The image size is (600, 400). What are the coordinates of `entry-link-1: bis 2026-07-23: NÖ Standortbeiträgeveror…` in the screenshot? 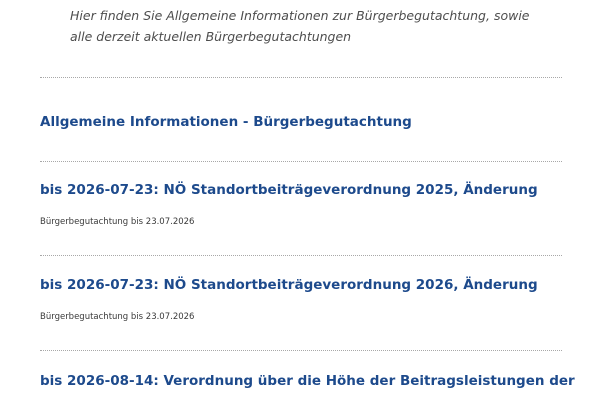 It's located at (310, 190).